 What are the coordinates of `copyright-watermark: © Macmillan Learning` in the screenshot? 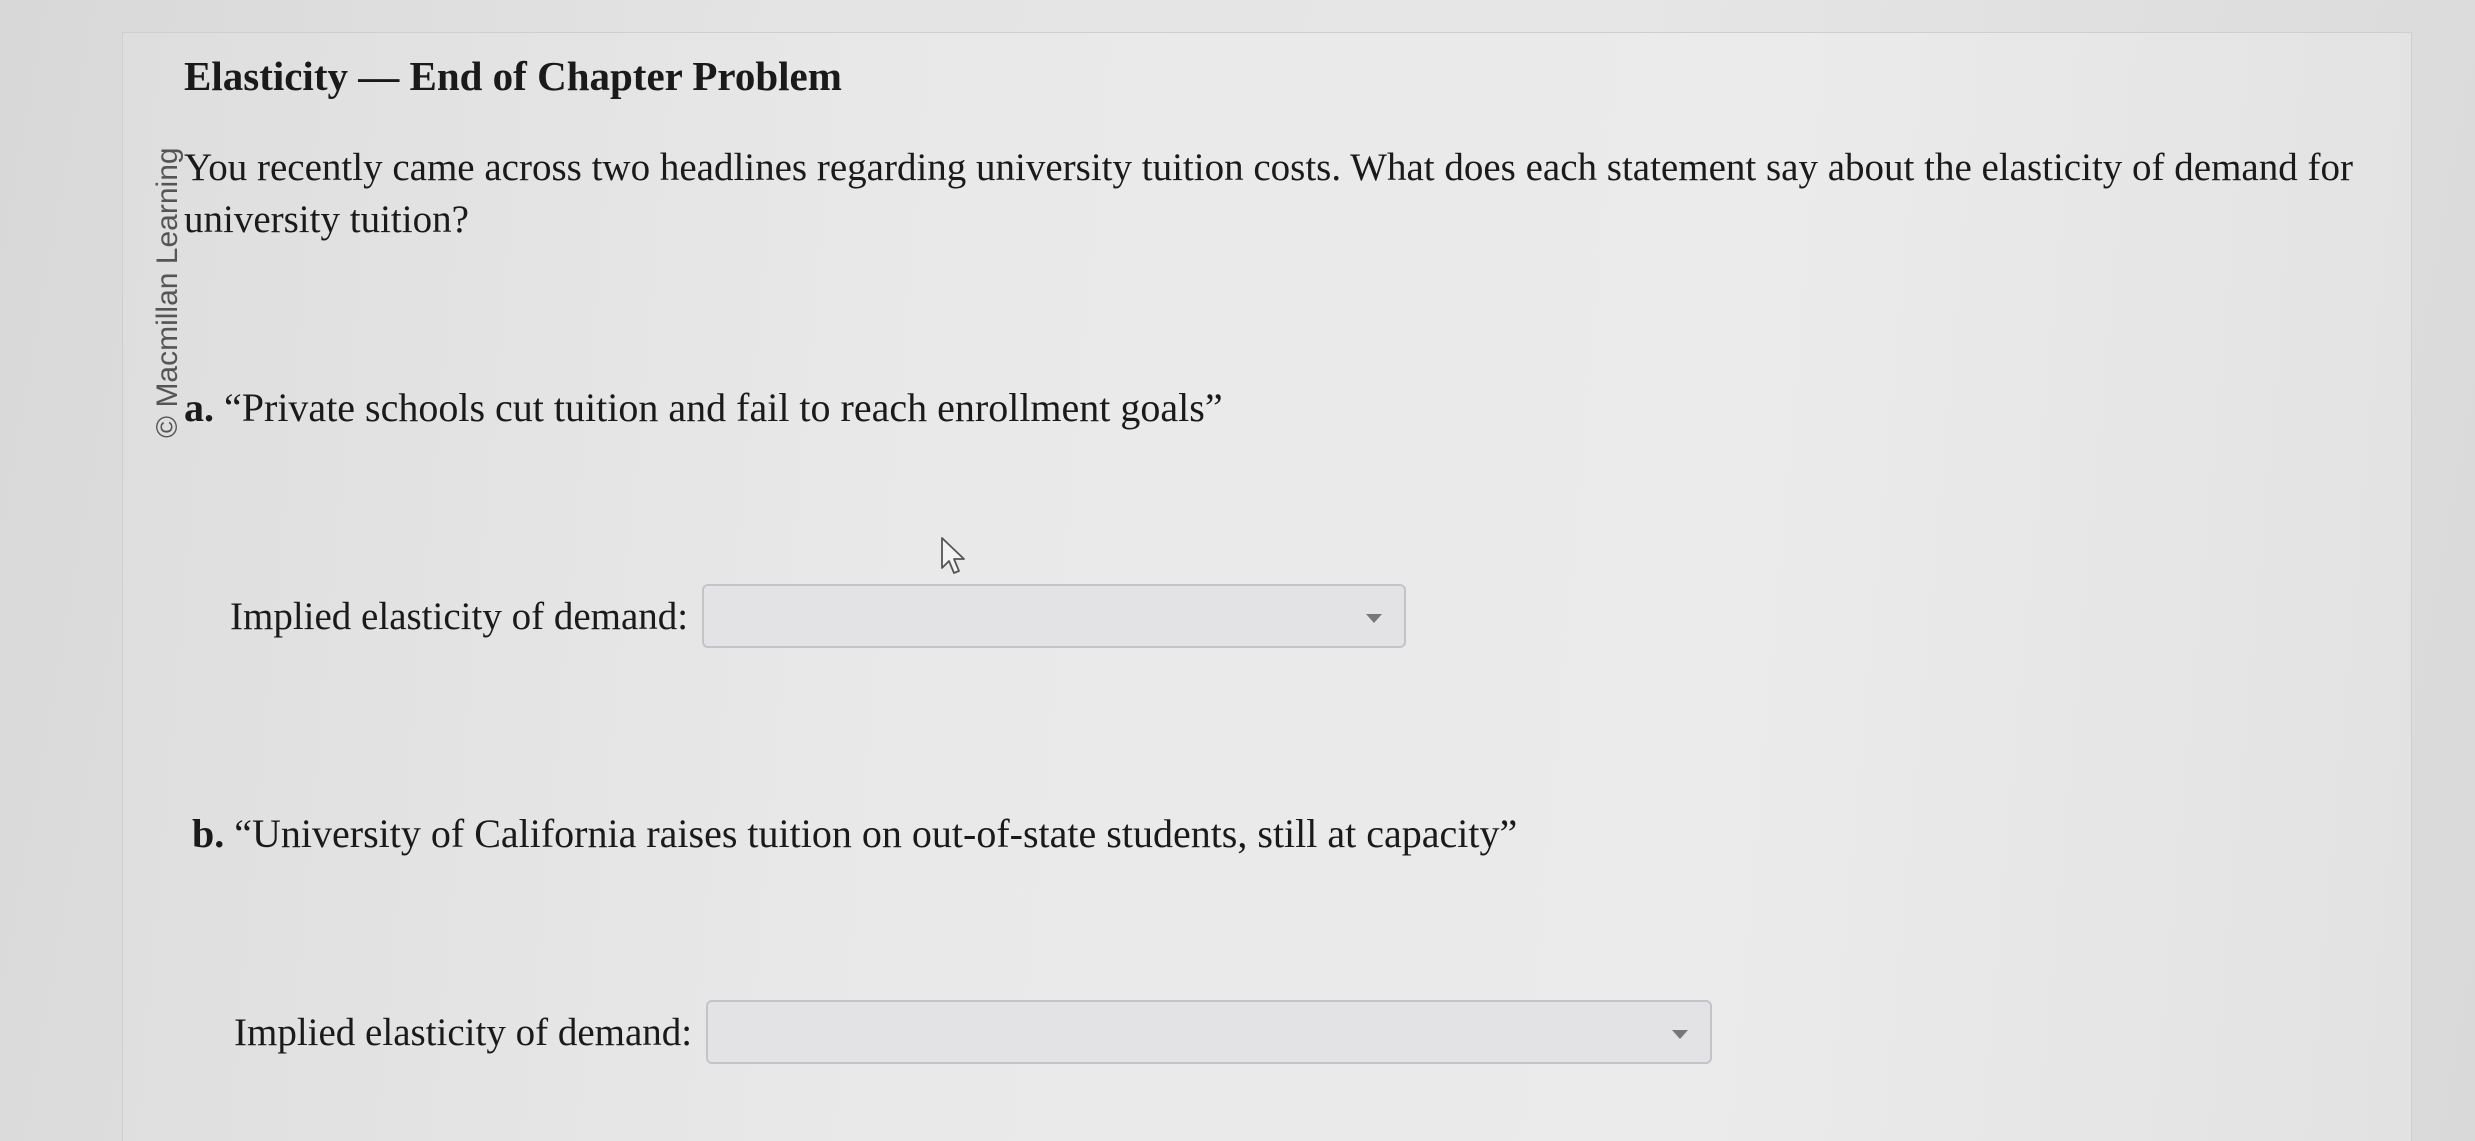 It's located at (167, 292).